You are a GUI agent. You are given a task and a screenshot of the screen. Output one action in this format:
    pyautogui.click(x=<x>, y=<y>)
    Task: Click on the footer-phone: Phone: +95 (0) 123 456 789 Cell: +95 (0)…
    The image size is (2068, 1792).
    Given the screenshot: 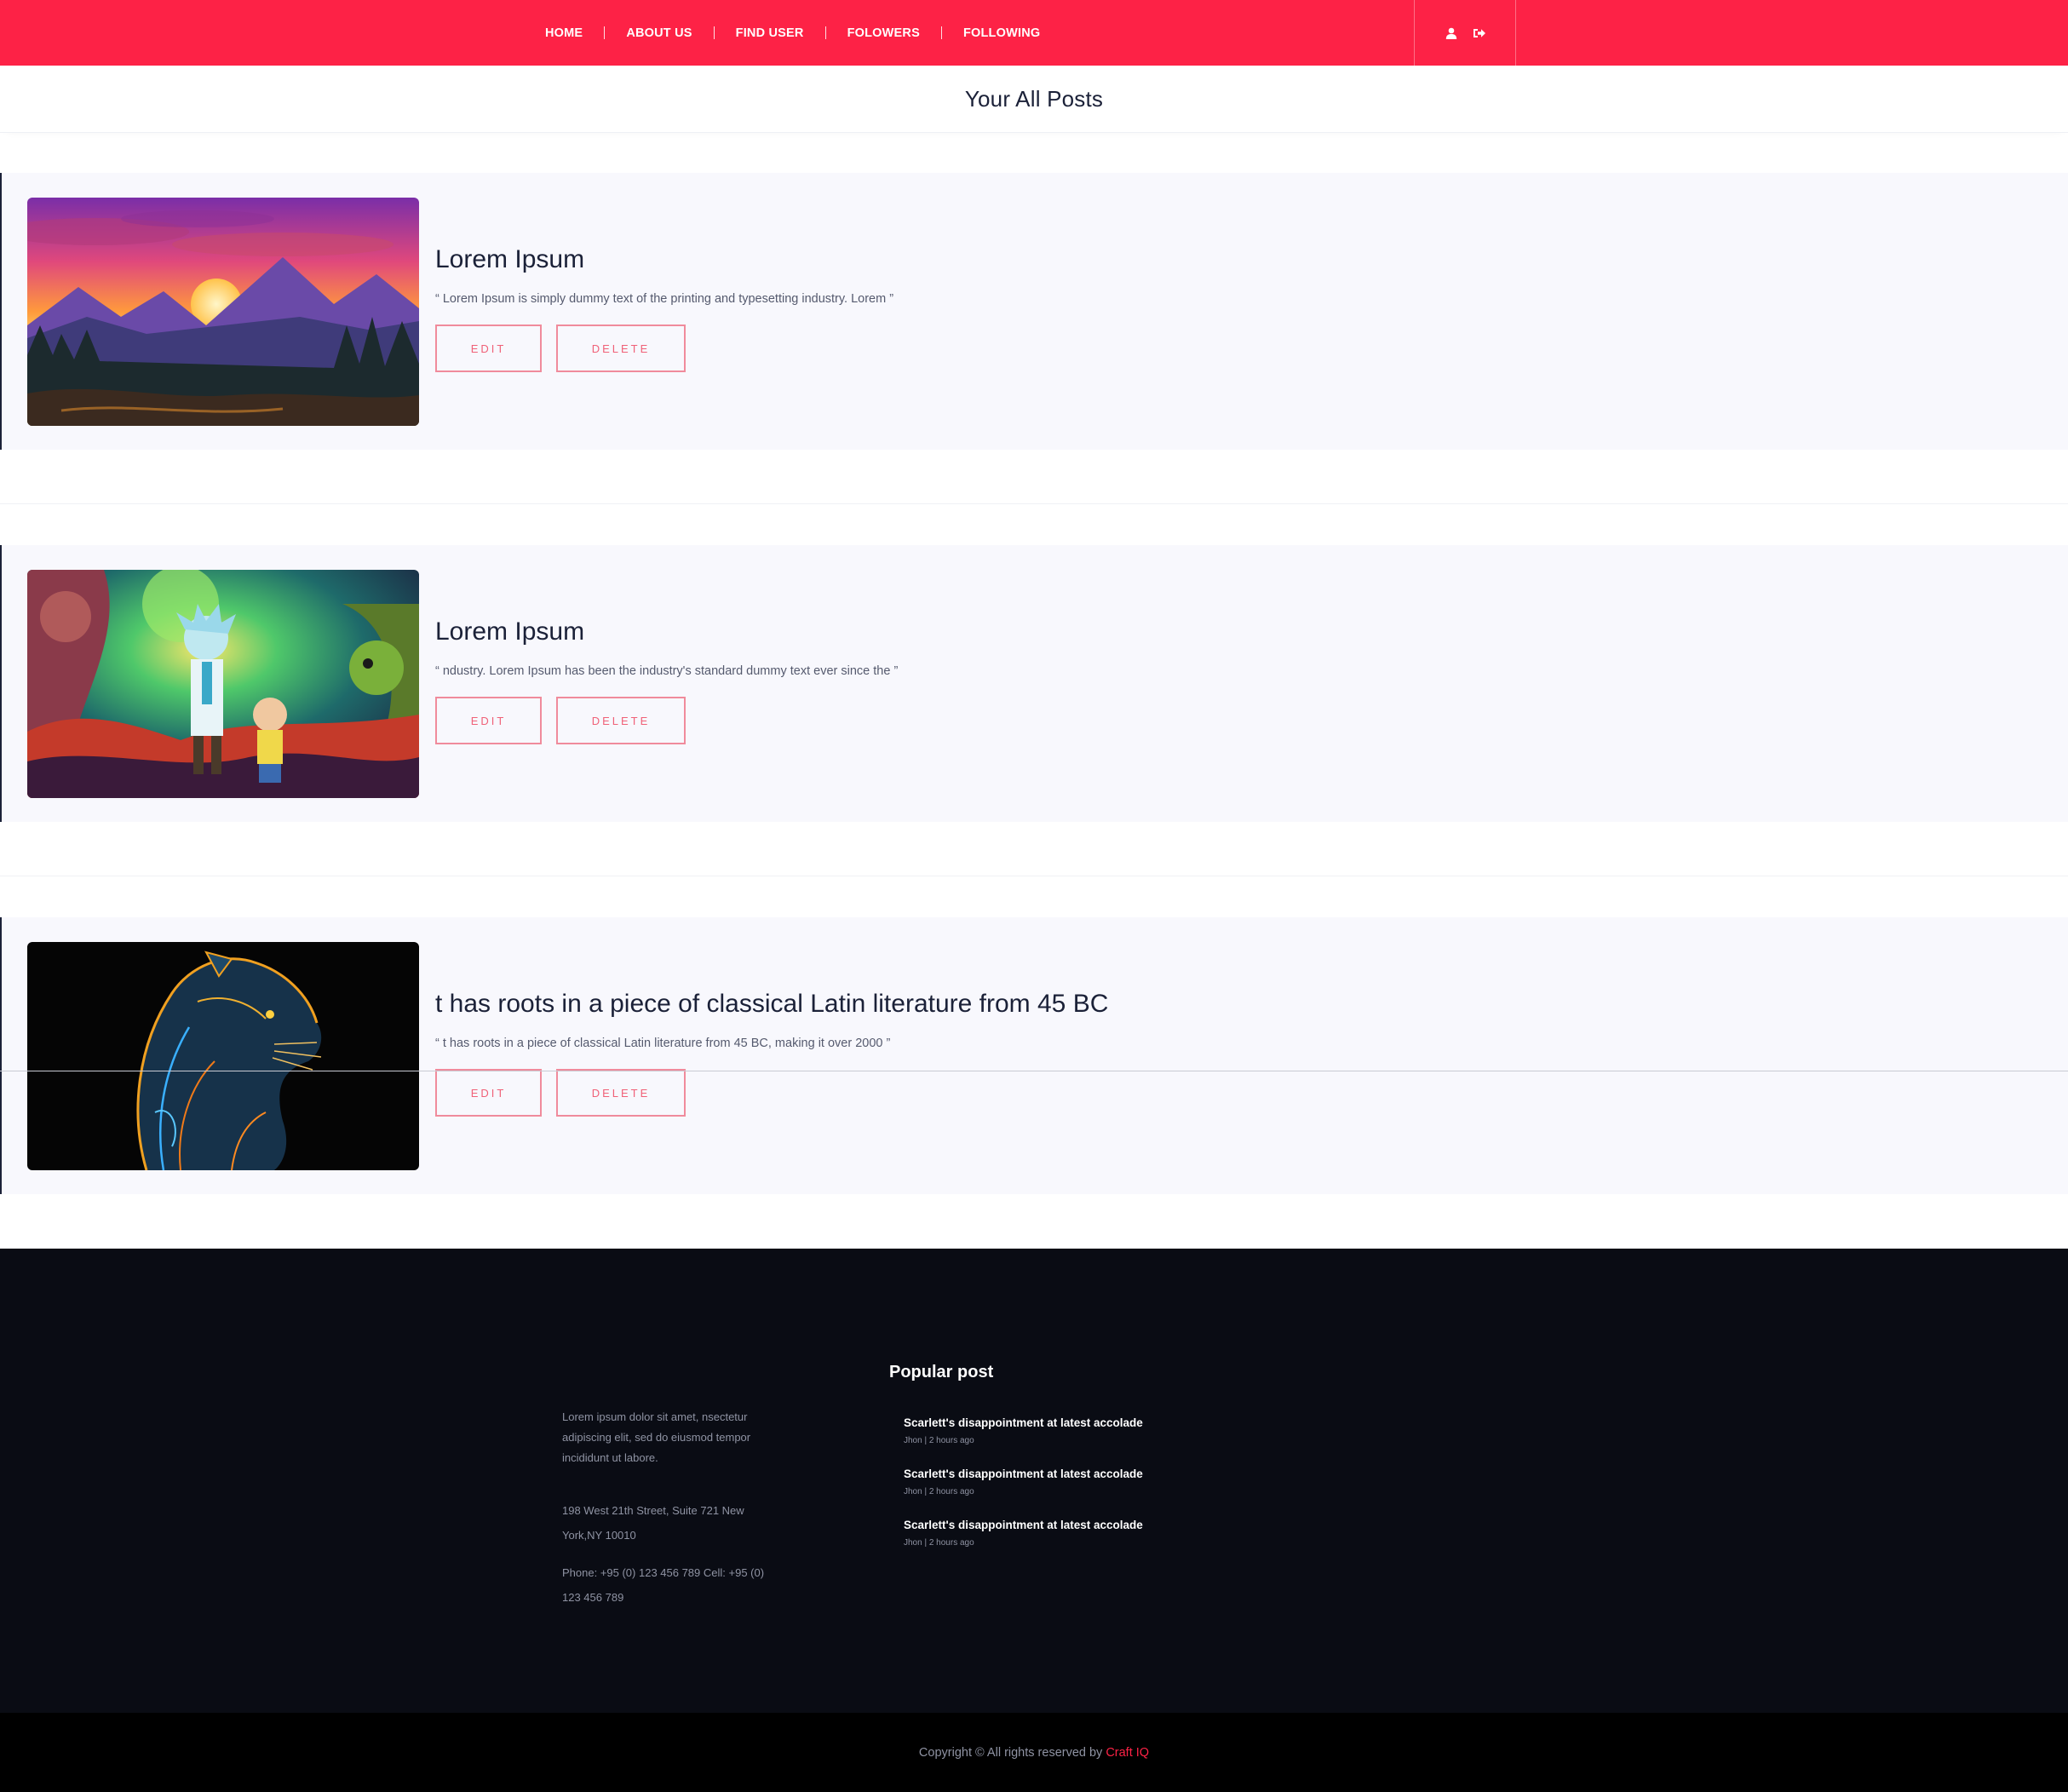 What is the action you would take?
    pyautogui.click(x=664, y=1585)
    